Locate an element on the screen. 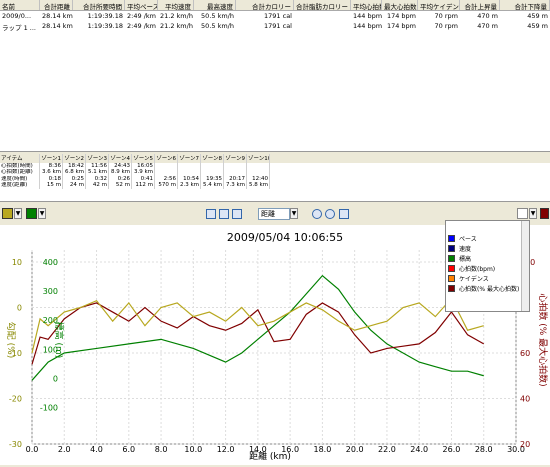  zone-cell: 速度(距離) is located at coordinates (20, 185).